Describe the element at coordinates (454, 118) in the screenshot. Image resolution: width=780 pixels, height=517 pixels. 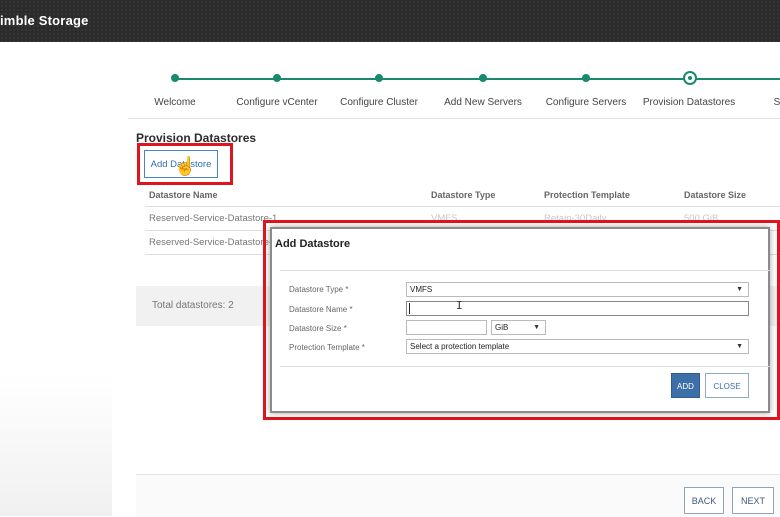
I see `stepper-divider` at that location.